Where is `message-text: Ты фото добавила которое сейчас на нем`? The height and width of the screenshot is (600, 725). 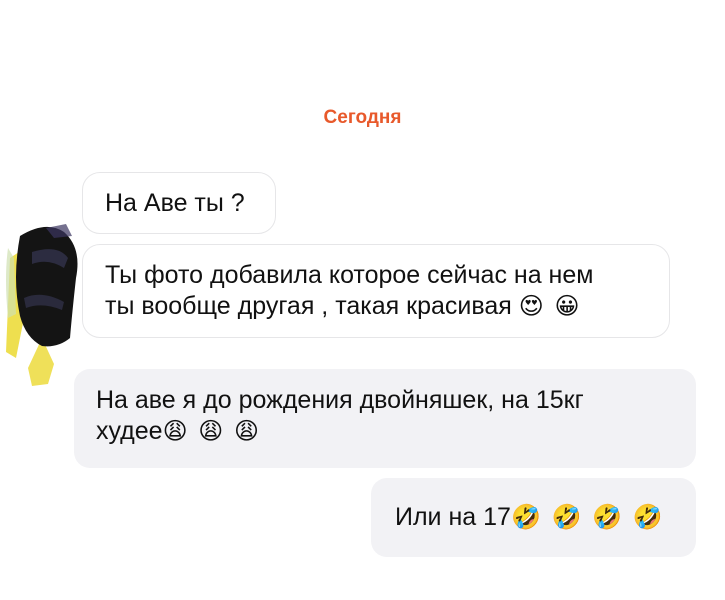
message-text: Ты фото добавила которое сейчас на нем is located at coordinates (349, 275).